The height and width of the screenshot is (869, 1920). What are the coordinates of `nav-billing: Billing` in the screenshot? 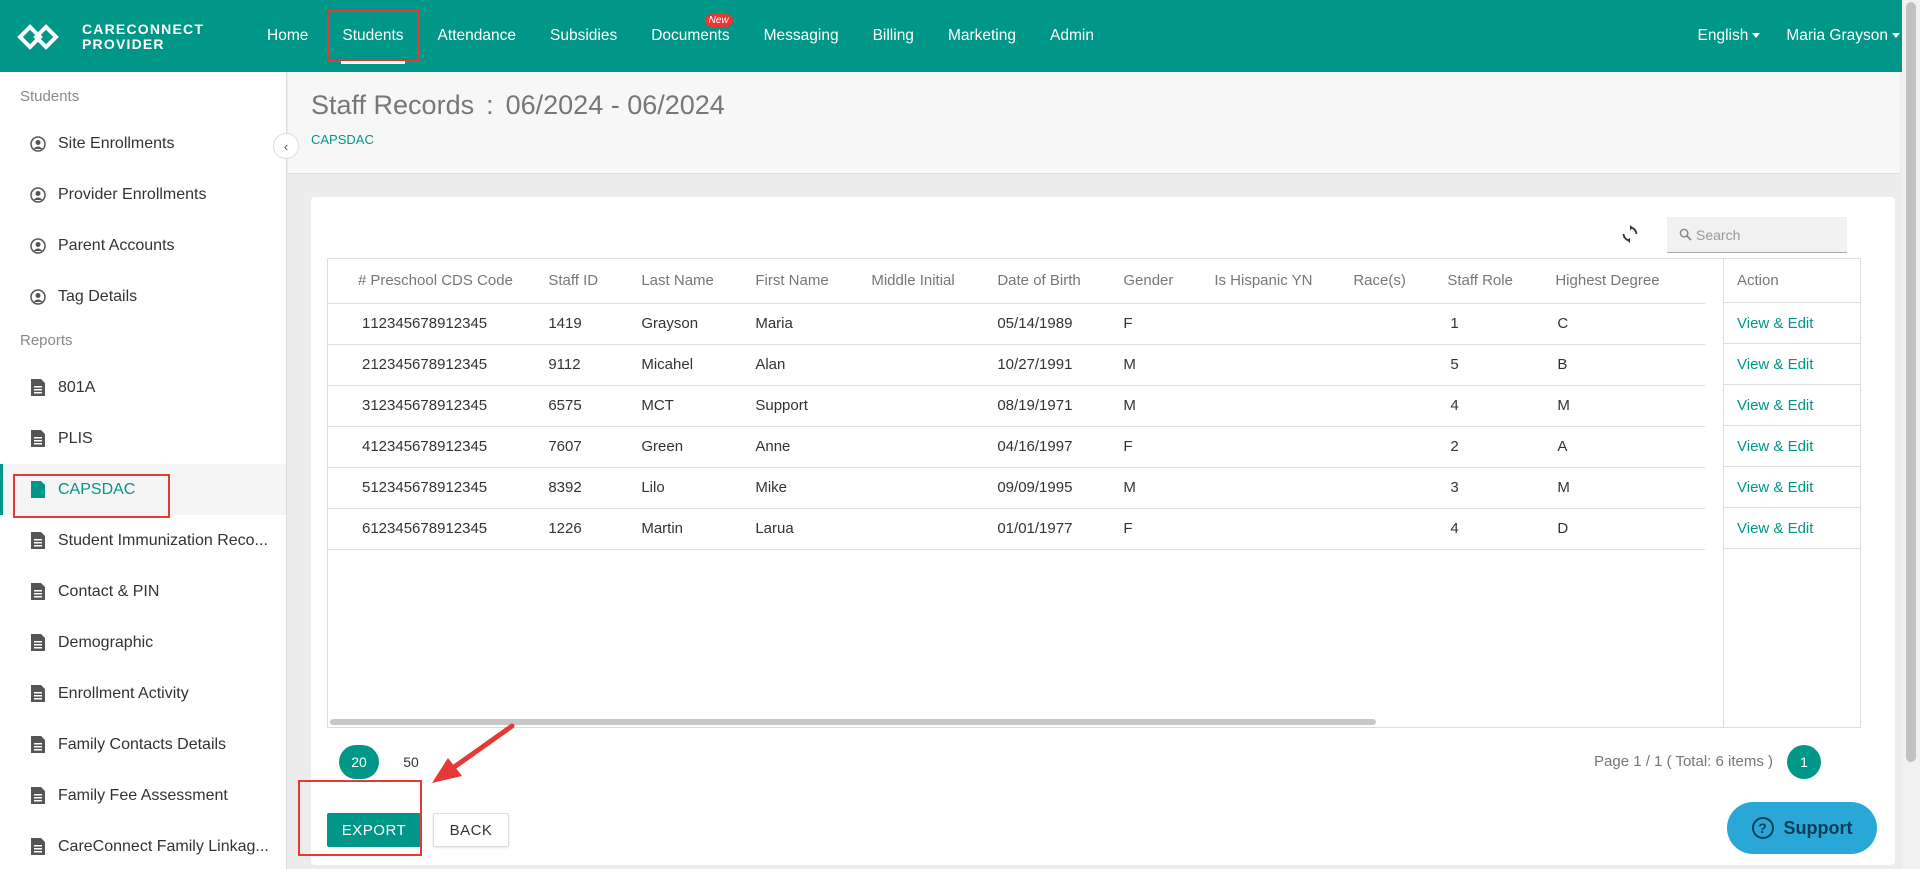 It's located at (893, 36).